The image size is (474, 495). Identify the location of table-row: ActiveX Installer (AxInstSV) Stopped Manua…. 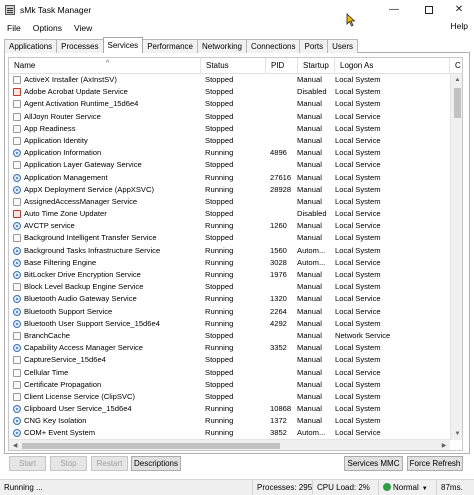
(232, 80).